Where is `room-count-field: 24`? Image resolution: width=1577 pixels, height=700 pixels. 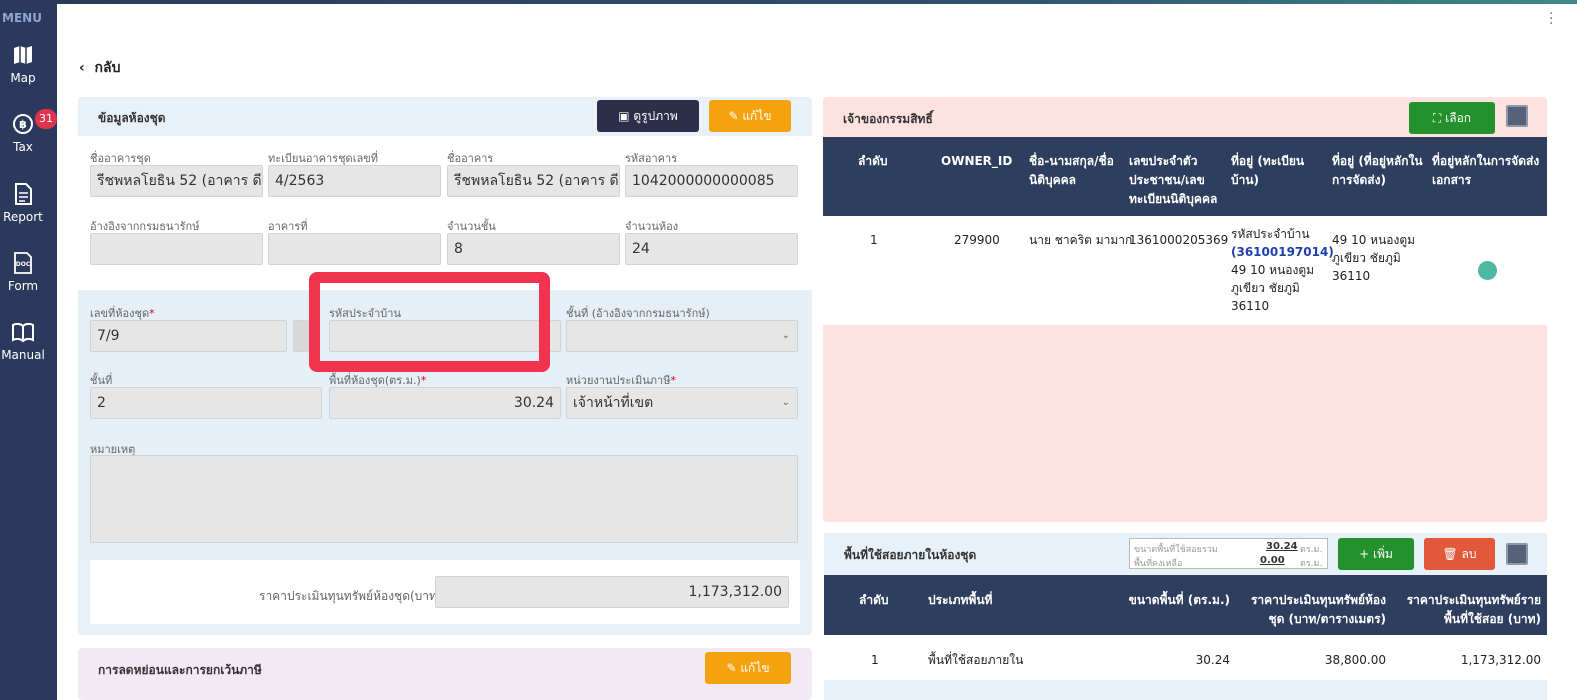 room-count-field: 24 is located at coordinates (711, 249).